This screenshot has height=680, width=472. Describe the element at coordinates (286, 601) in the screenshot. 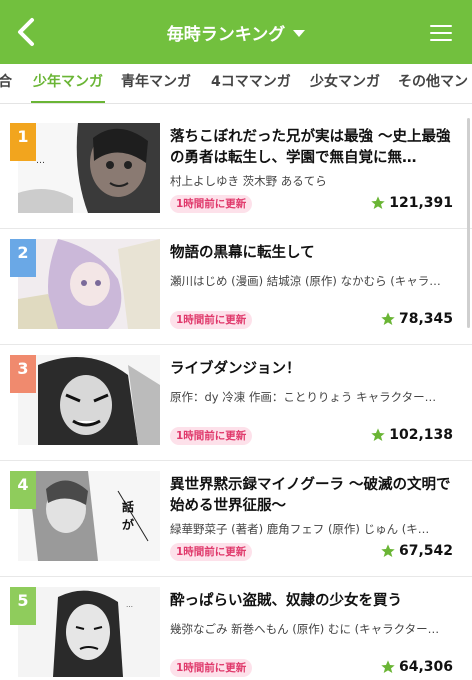

I see `manga-title: 酔っぱらい盗賊、奴隷の少女を買う` at that location.